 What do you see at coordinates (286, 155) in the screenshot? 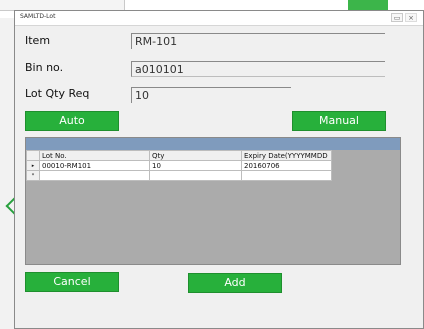
I see `column-header-expiry: Expiry Date(YYYYMMDD` at bounding box center [286, 155].